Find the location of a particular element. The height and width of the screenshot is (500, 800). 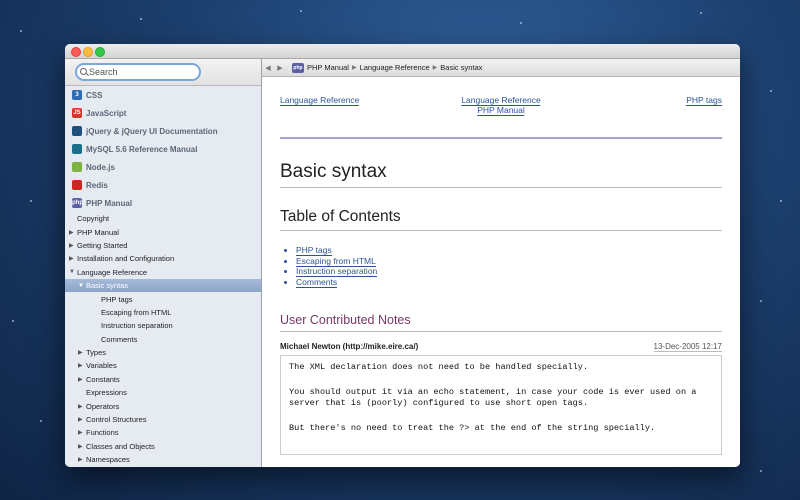

tree-item: Copyright is located at coordinates (163, 218).